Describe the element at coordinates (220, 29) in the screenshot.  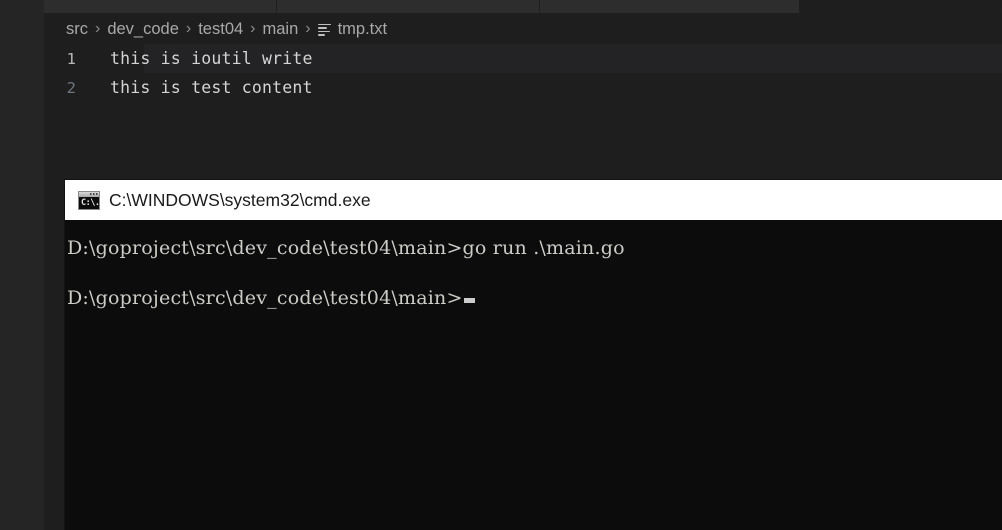
I see `breadcrumb-item-test04: test04` at that location.